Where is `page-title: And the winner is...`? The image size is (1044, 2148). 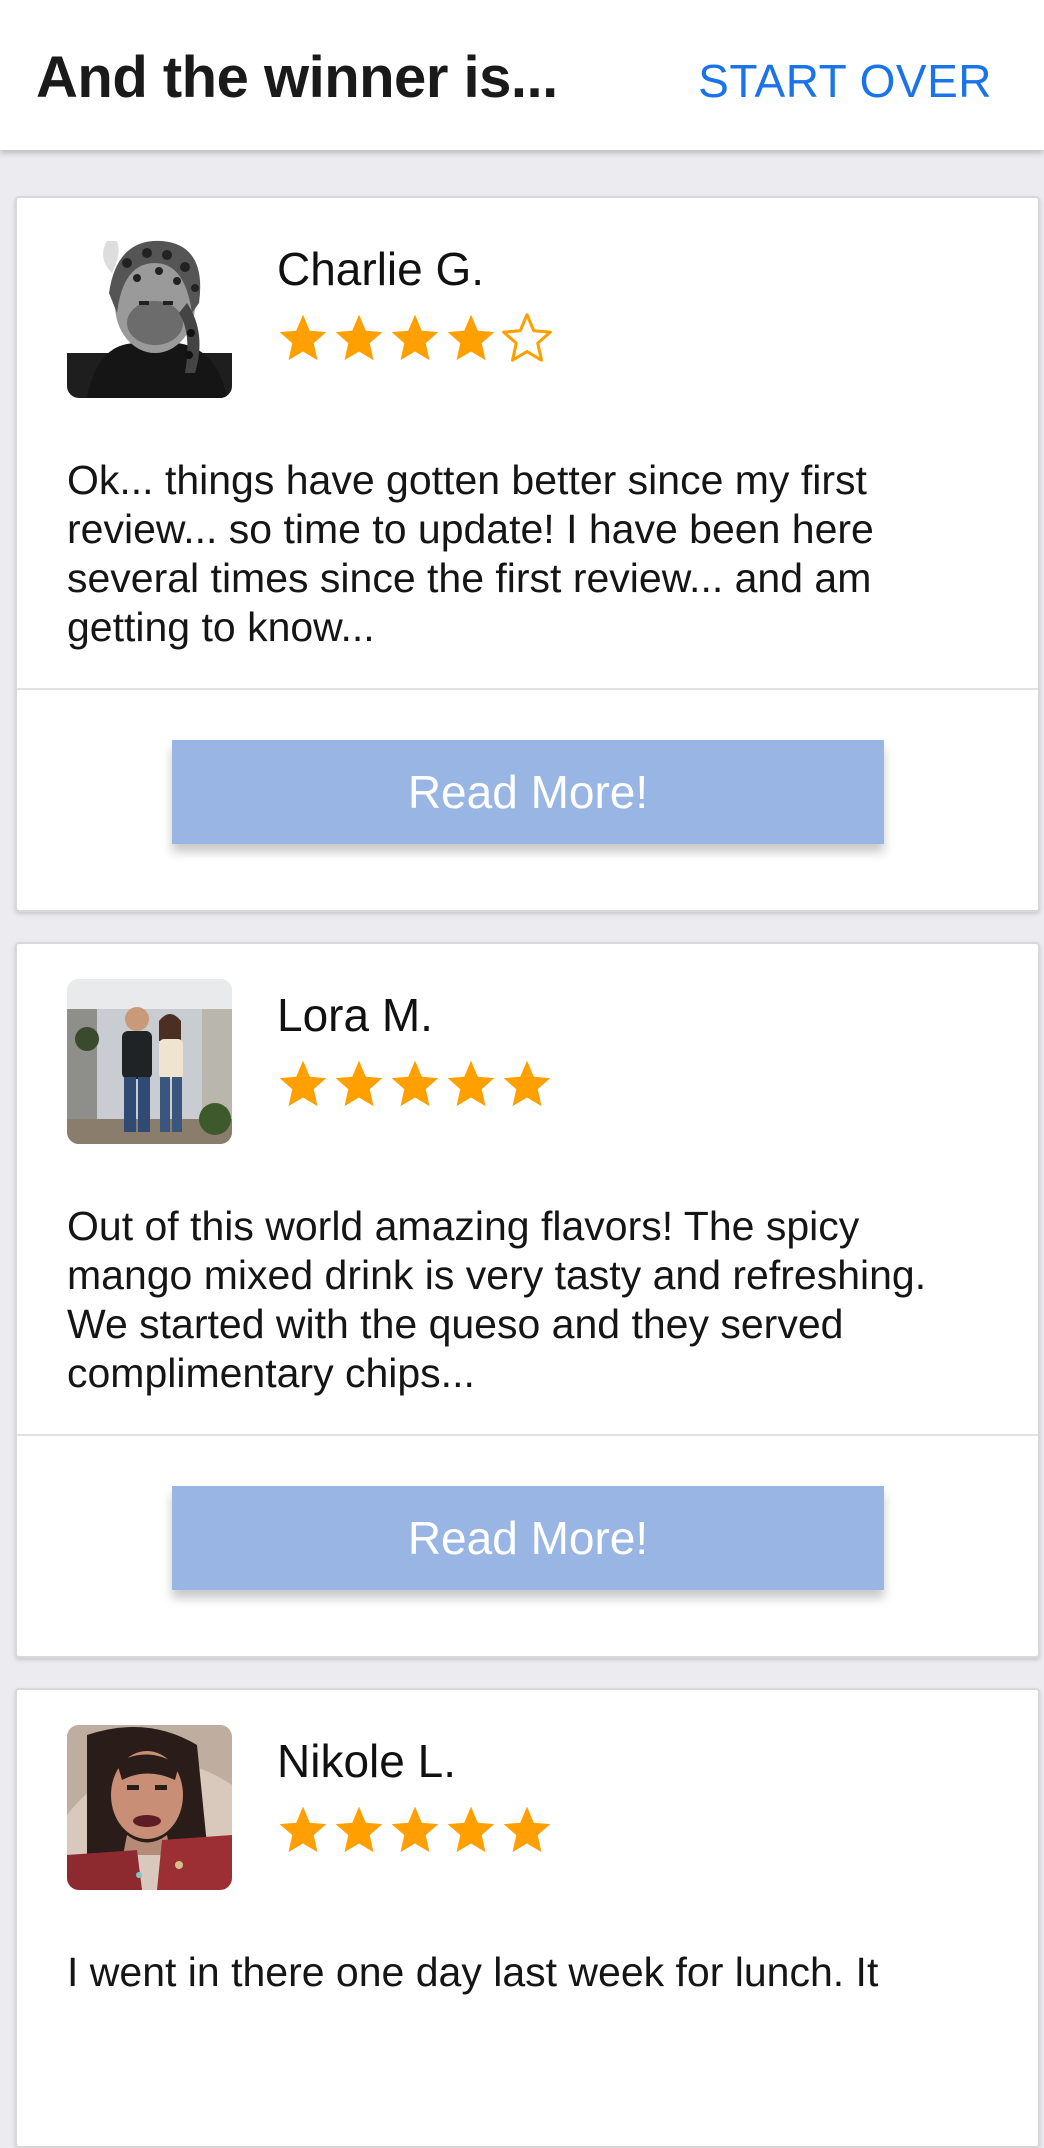 page-title: And the winner is... is located at coordinates (297, 77).